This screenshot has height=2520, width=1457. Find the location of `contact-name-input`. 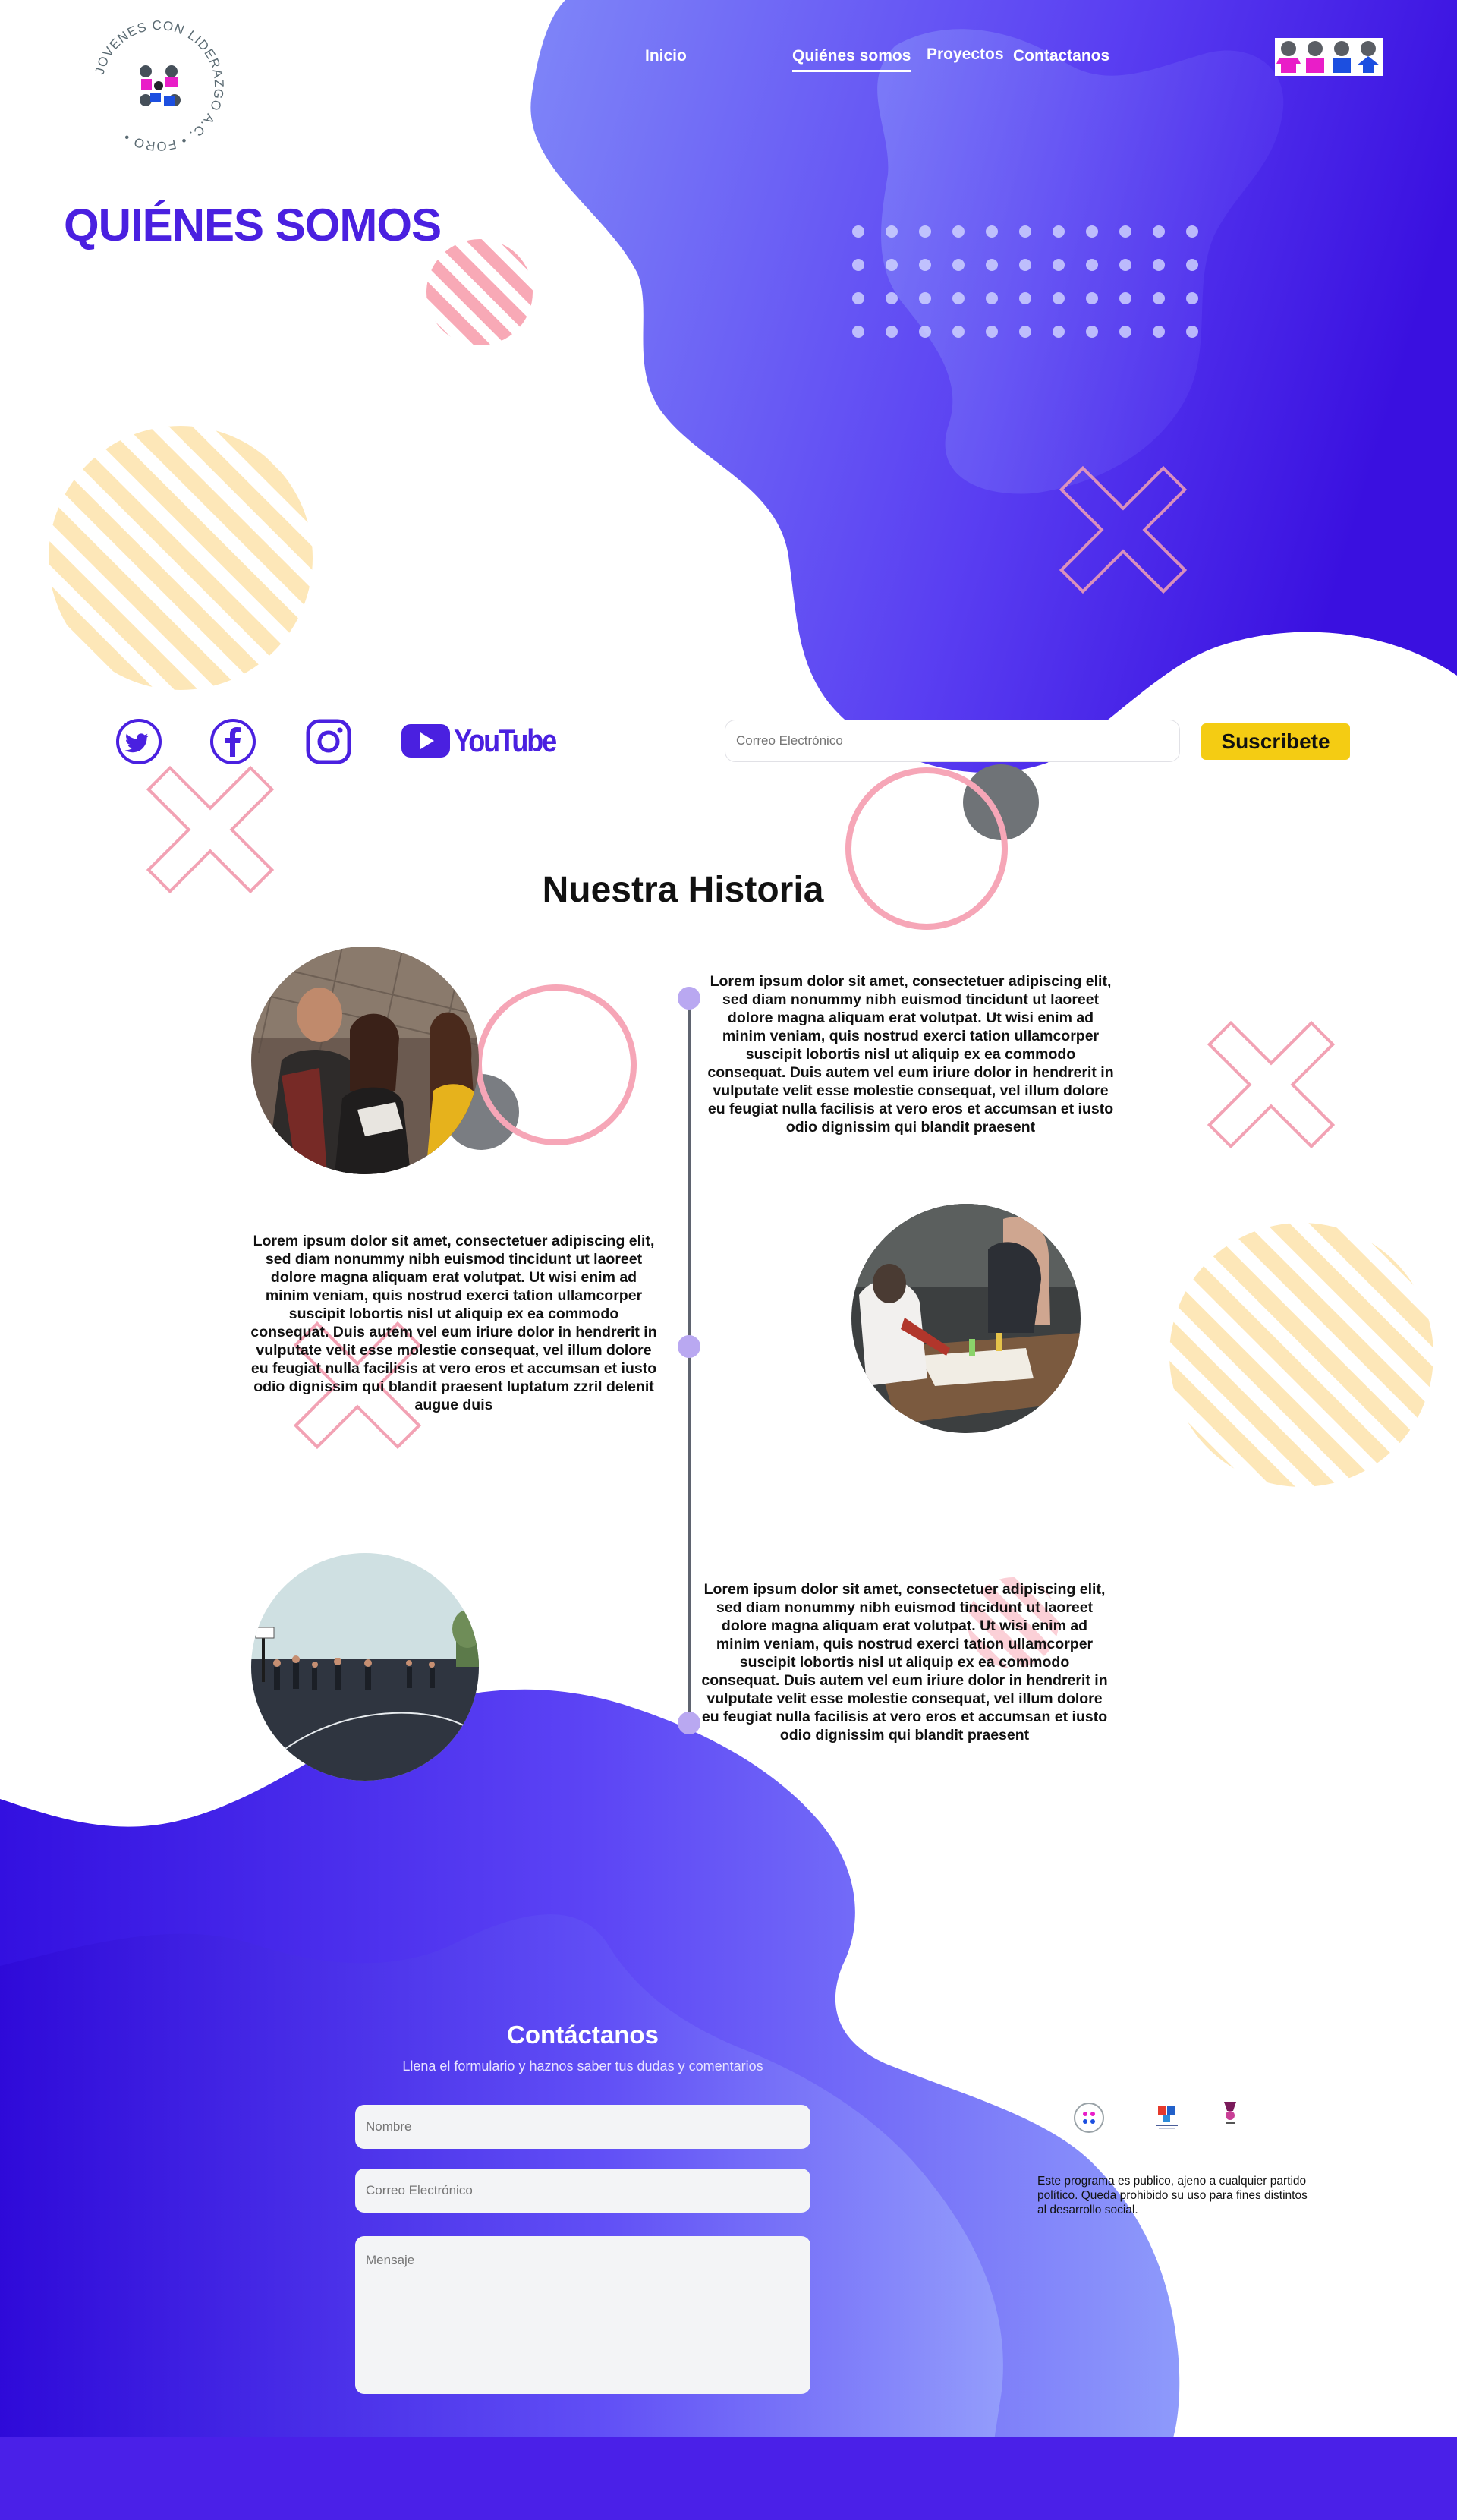

contact-name-input is located at coordinates (582, 2127).